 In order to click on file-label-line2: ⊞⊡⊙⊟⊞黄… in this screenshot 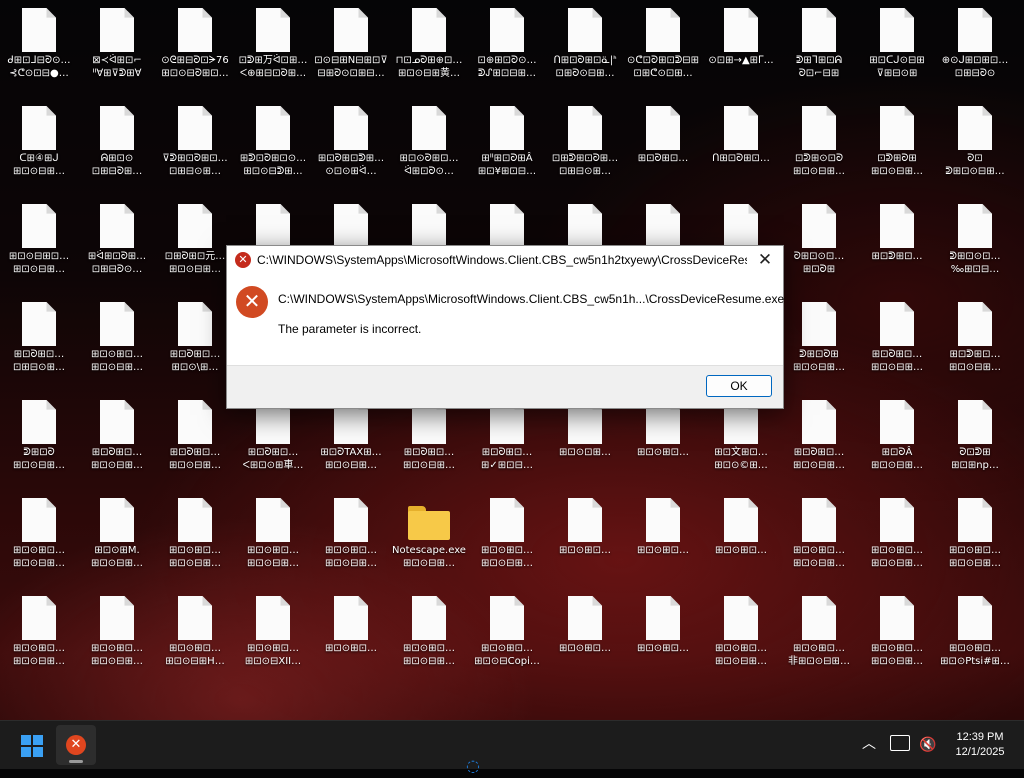, I will do `click(429, 73)`.